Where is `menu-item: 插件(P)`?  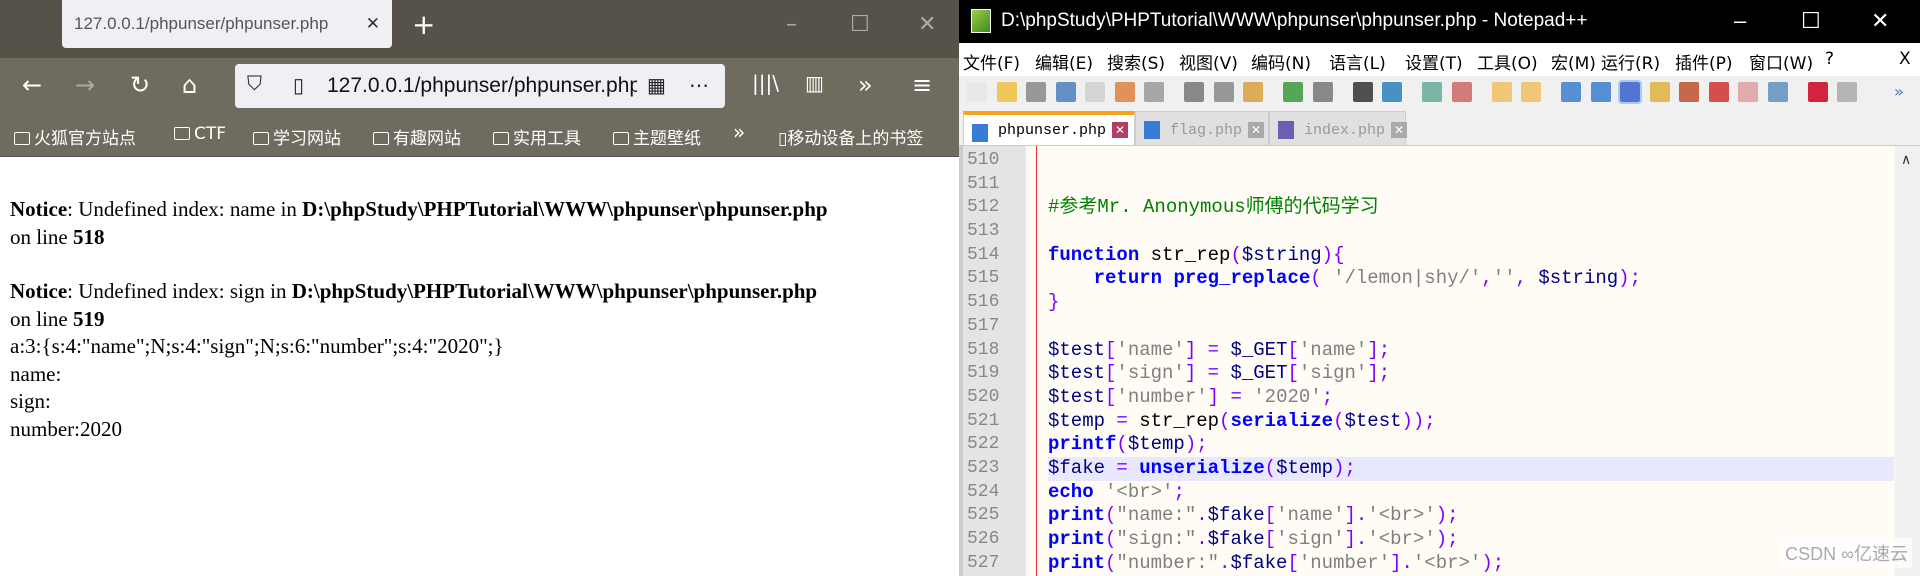 menu-item: 插件(P) is located at coordinates (1704, 61).